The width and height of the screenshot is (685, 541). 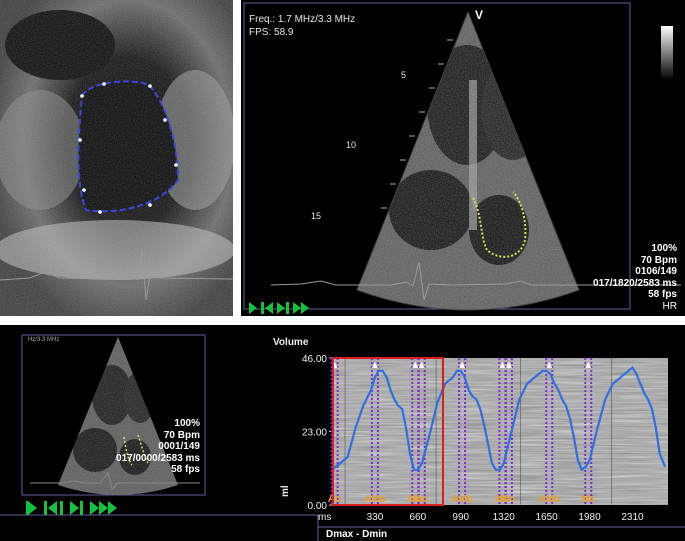 I want to click on x-tick-label: ms, so click(x=324, y=517).